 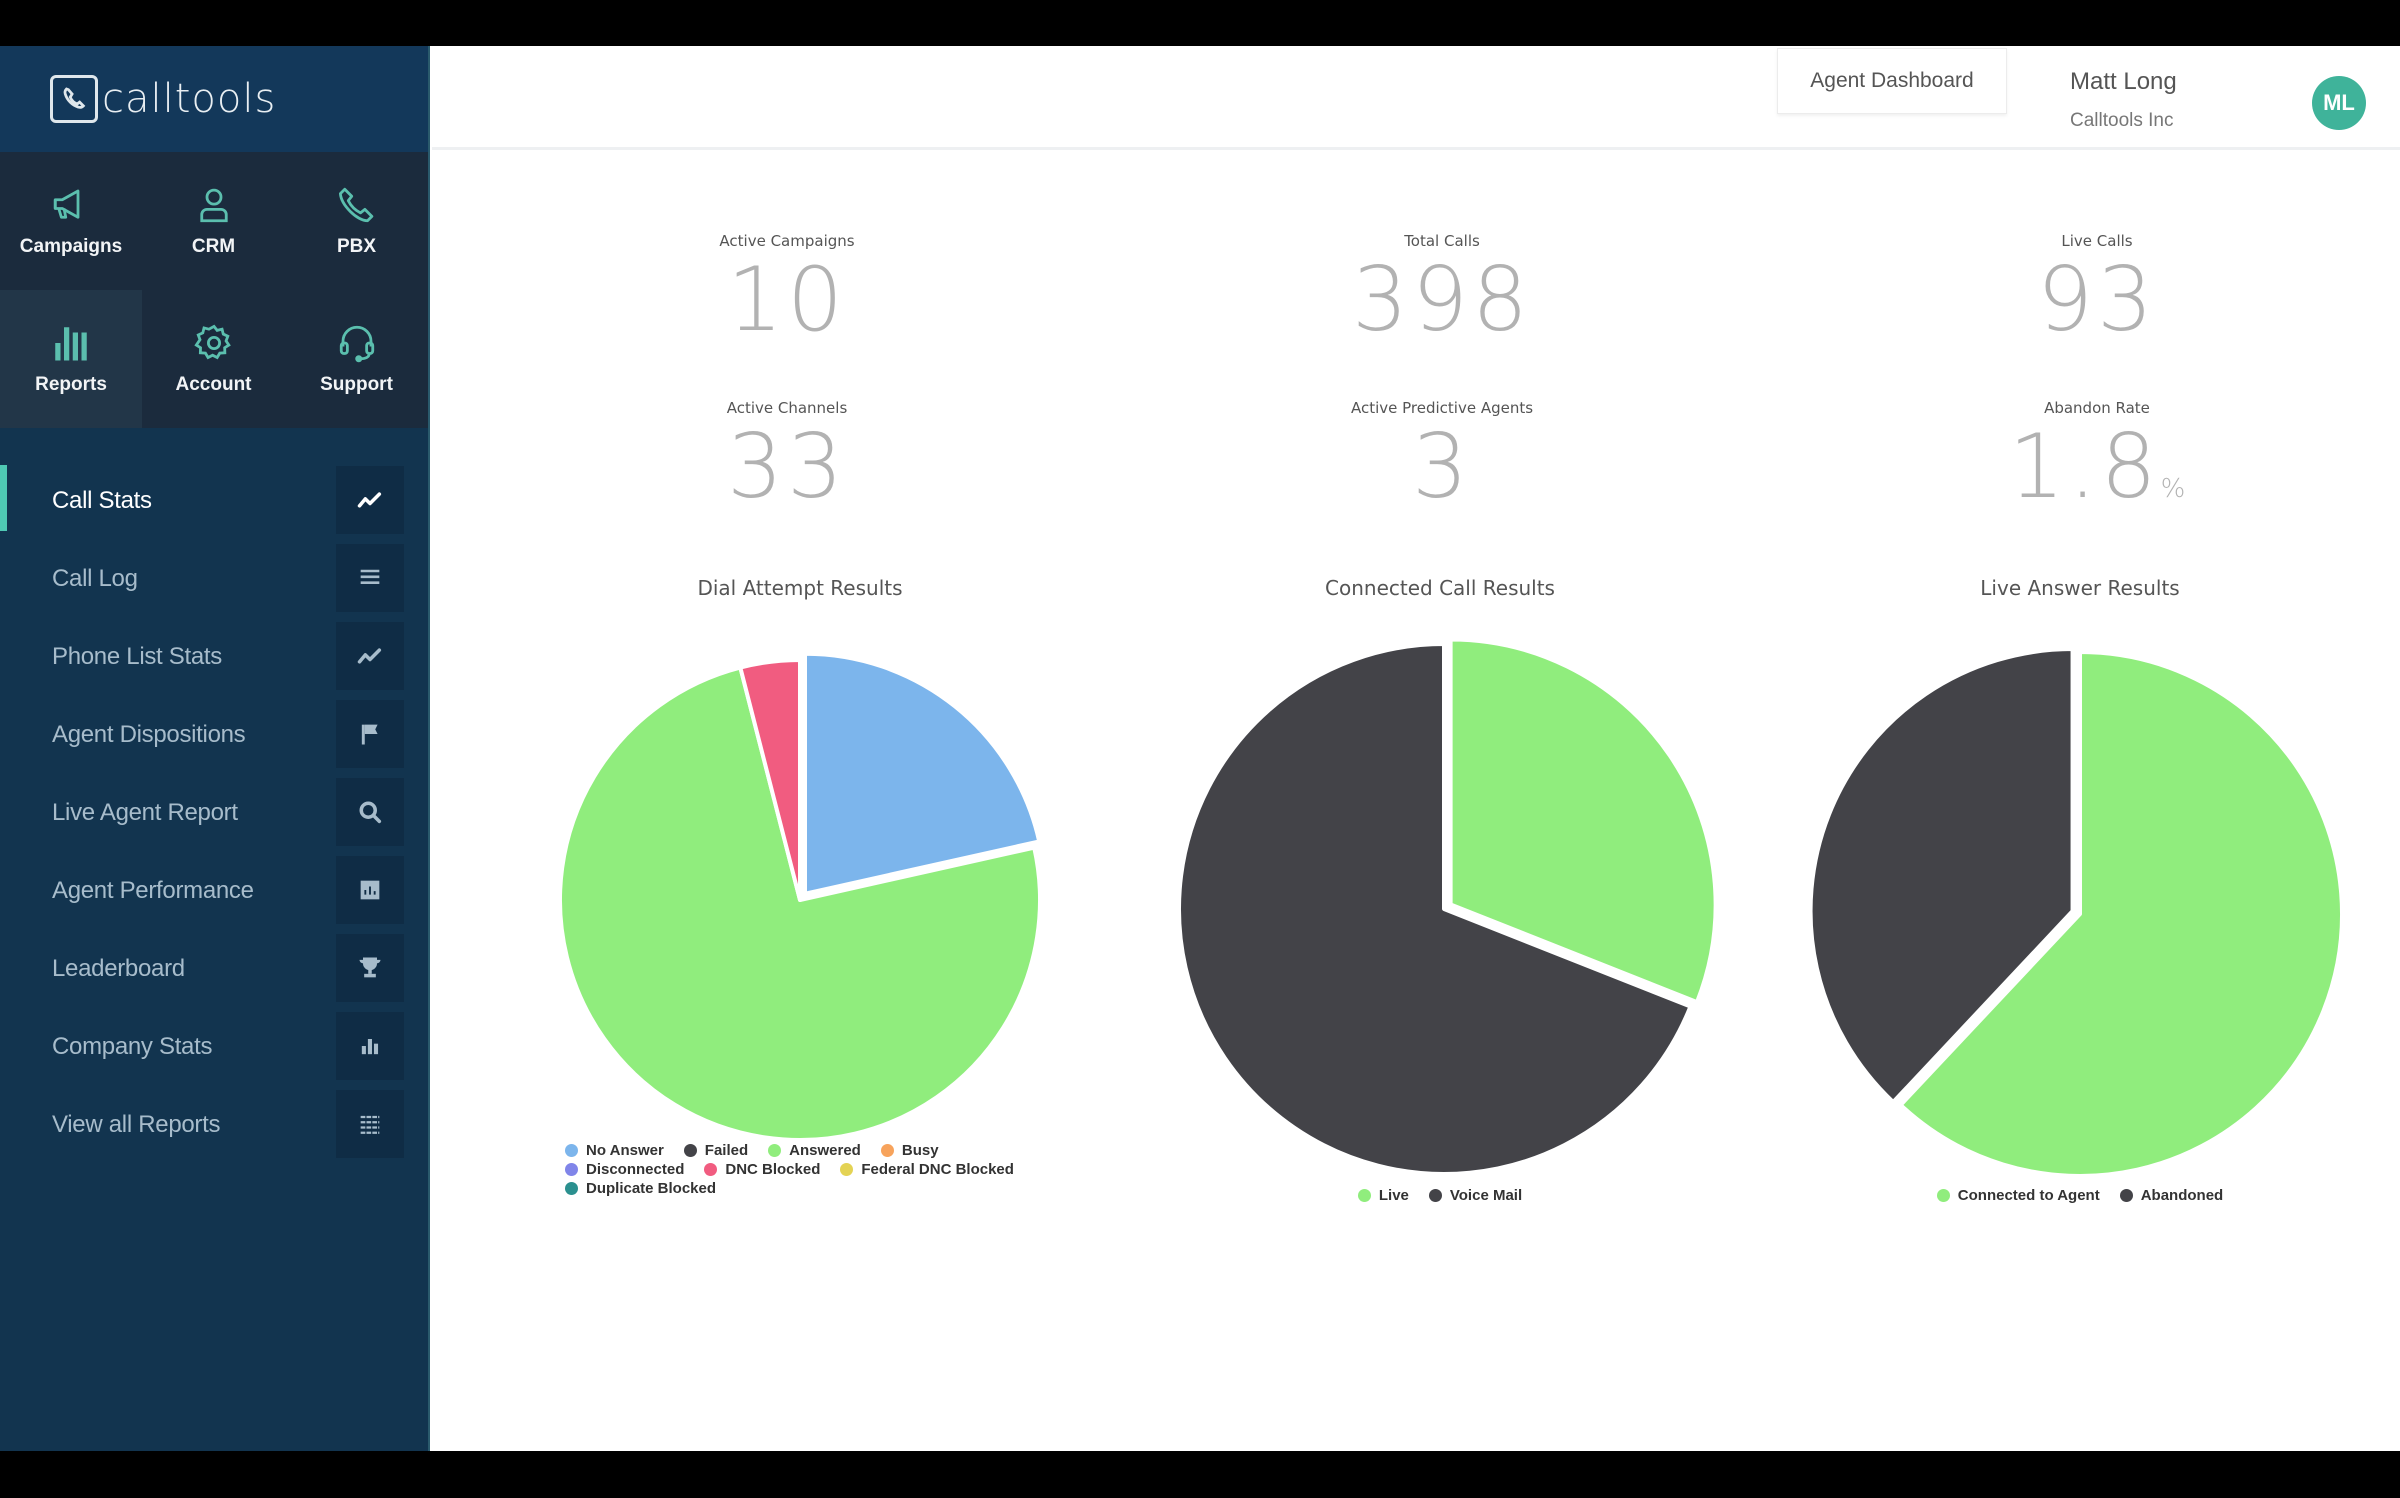 What do you see at coordinates (2339, 103) in the screenshot?
I see `avatar: ML` at bounding box center [2339, 103].